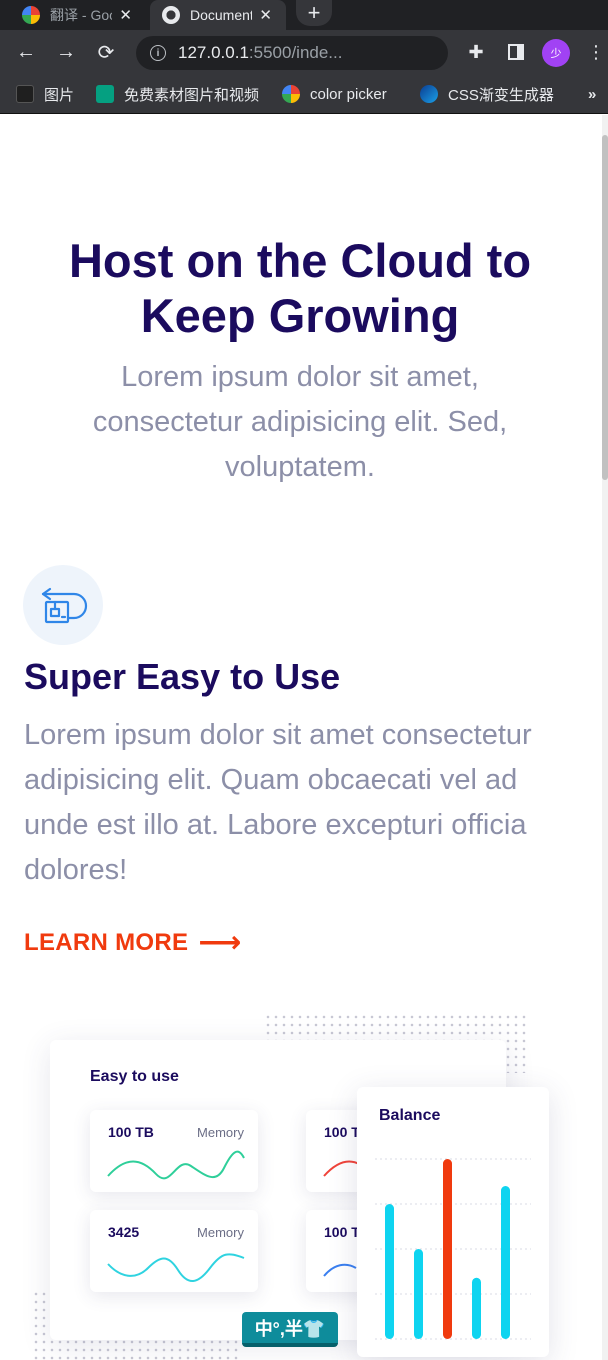 This screenshot has height=1360, width=608. I want to click on profile-avatar: 少, so click(556, 53).